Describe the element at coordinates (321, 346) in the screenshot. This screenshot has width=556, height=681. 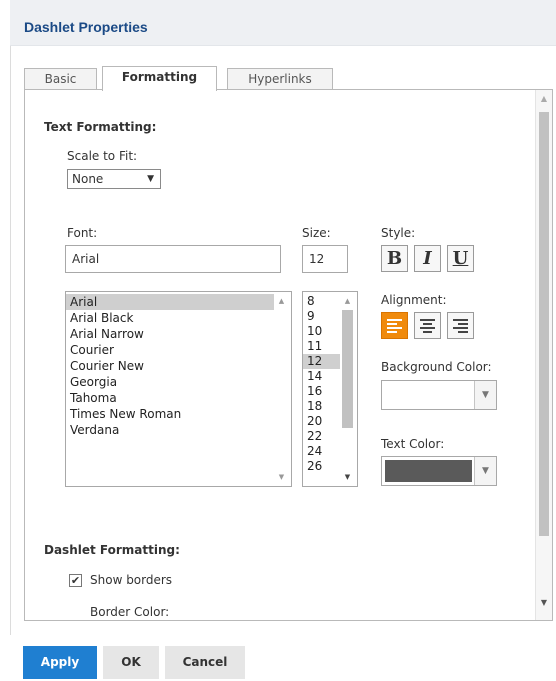
I see `size-list-item: 11` at that location.